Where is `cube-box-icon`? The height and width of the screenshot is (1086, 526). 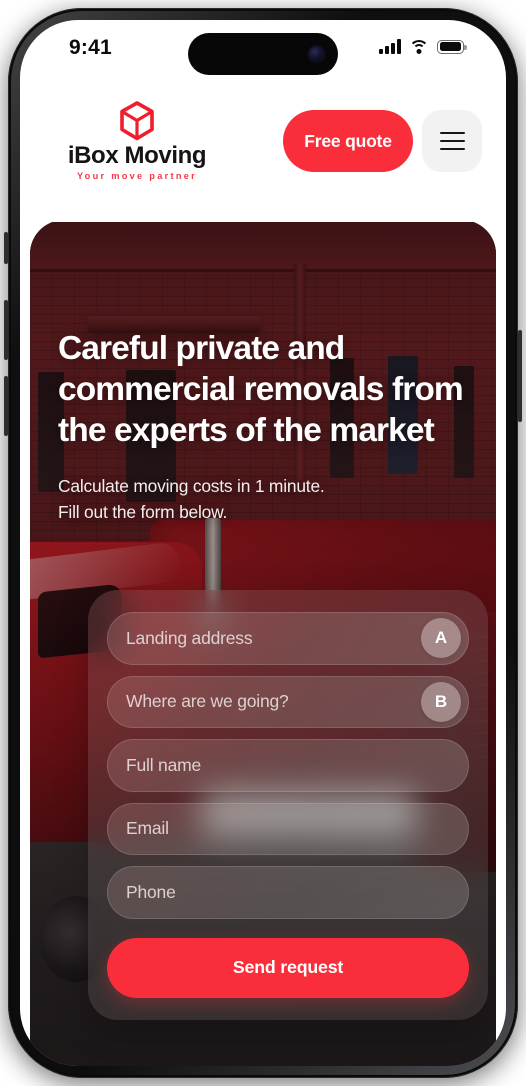
cube-box-icon is located at coordinates (137, 121).